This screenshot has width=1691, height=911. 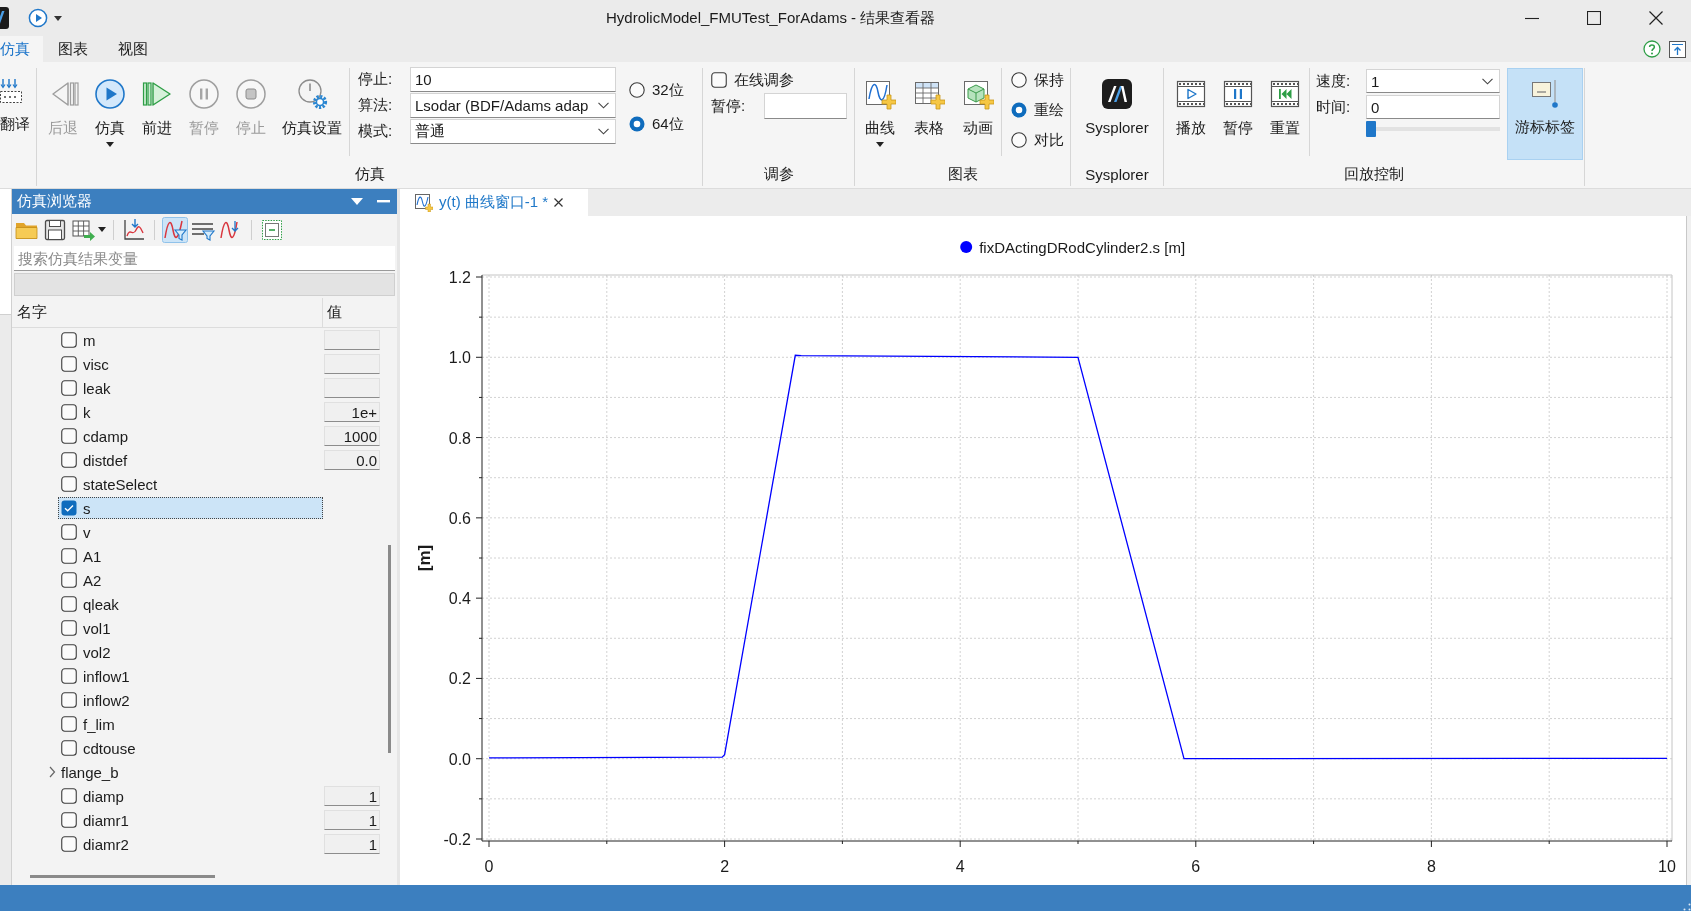 I want to click on reset-playback-button: 重置, so click(x=1285, y=103).